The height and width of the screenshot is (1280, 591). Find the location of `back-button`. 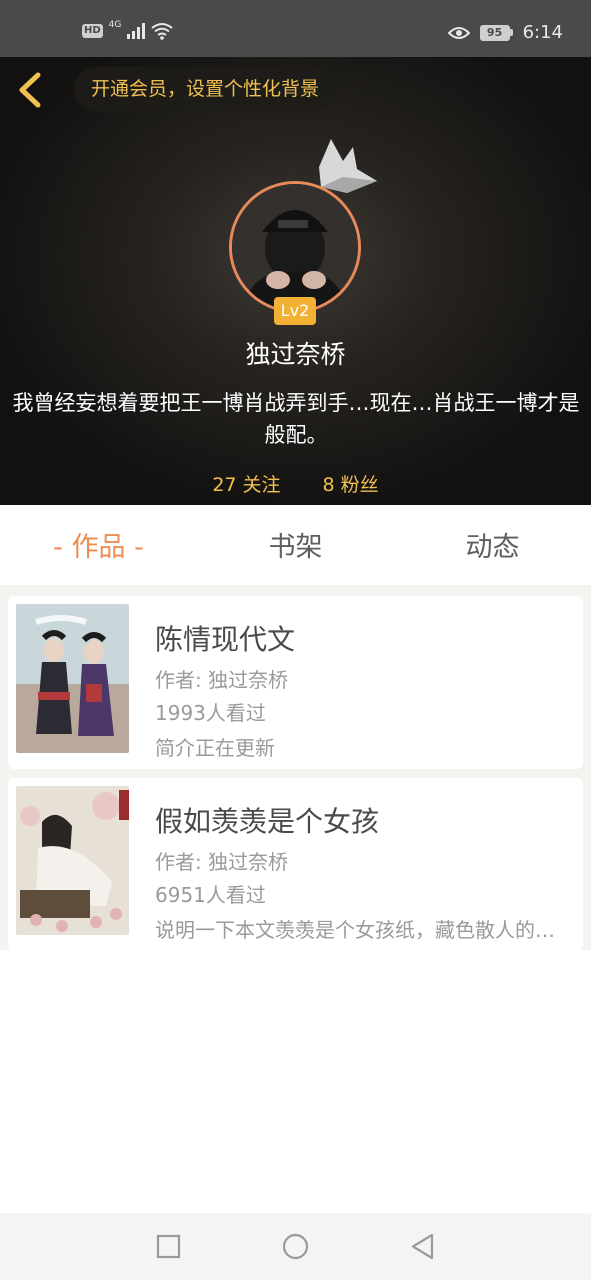

back-button is located at coordinates (31, 90).